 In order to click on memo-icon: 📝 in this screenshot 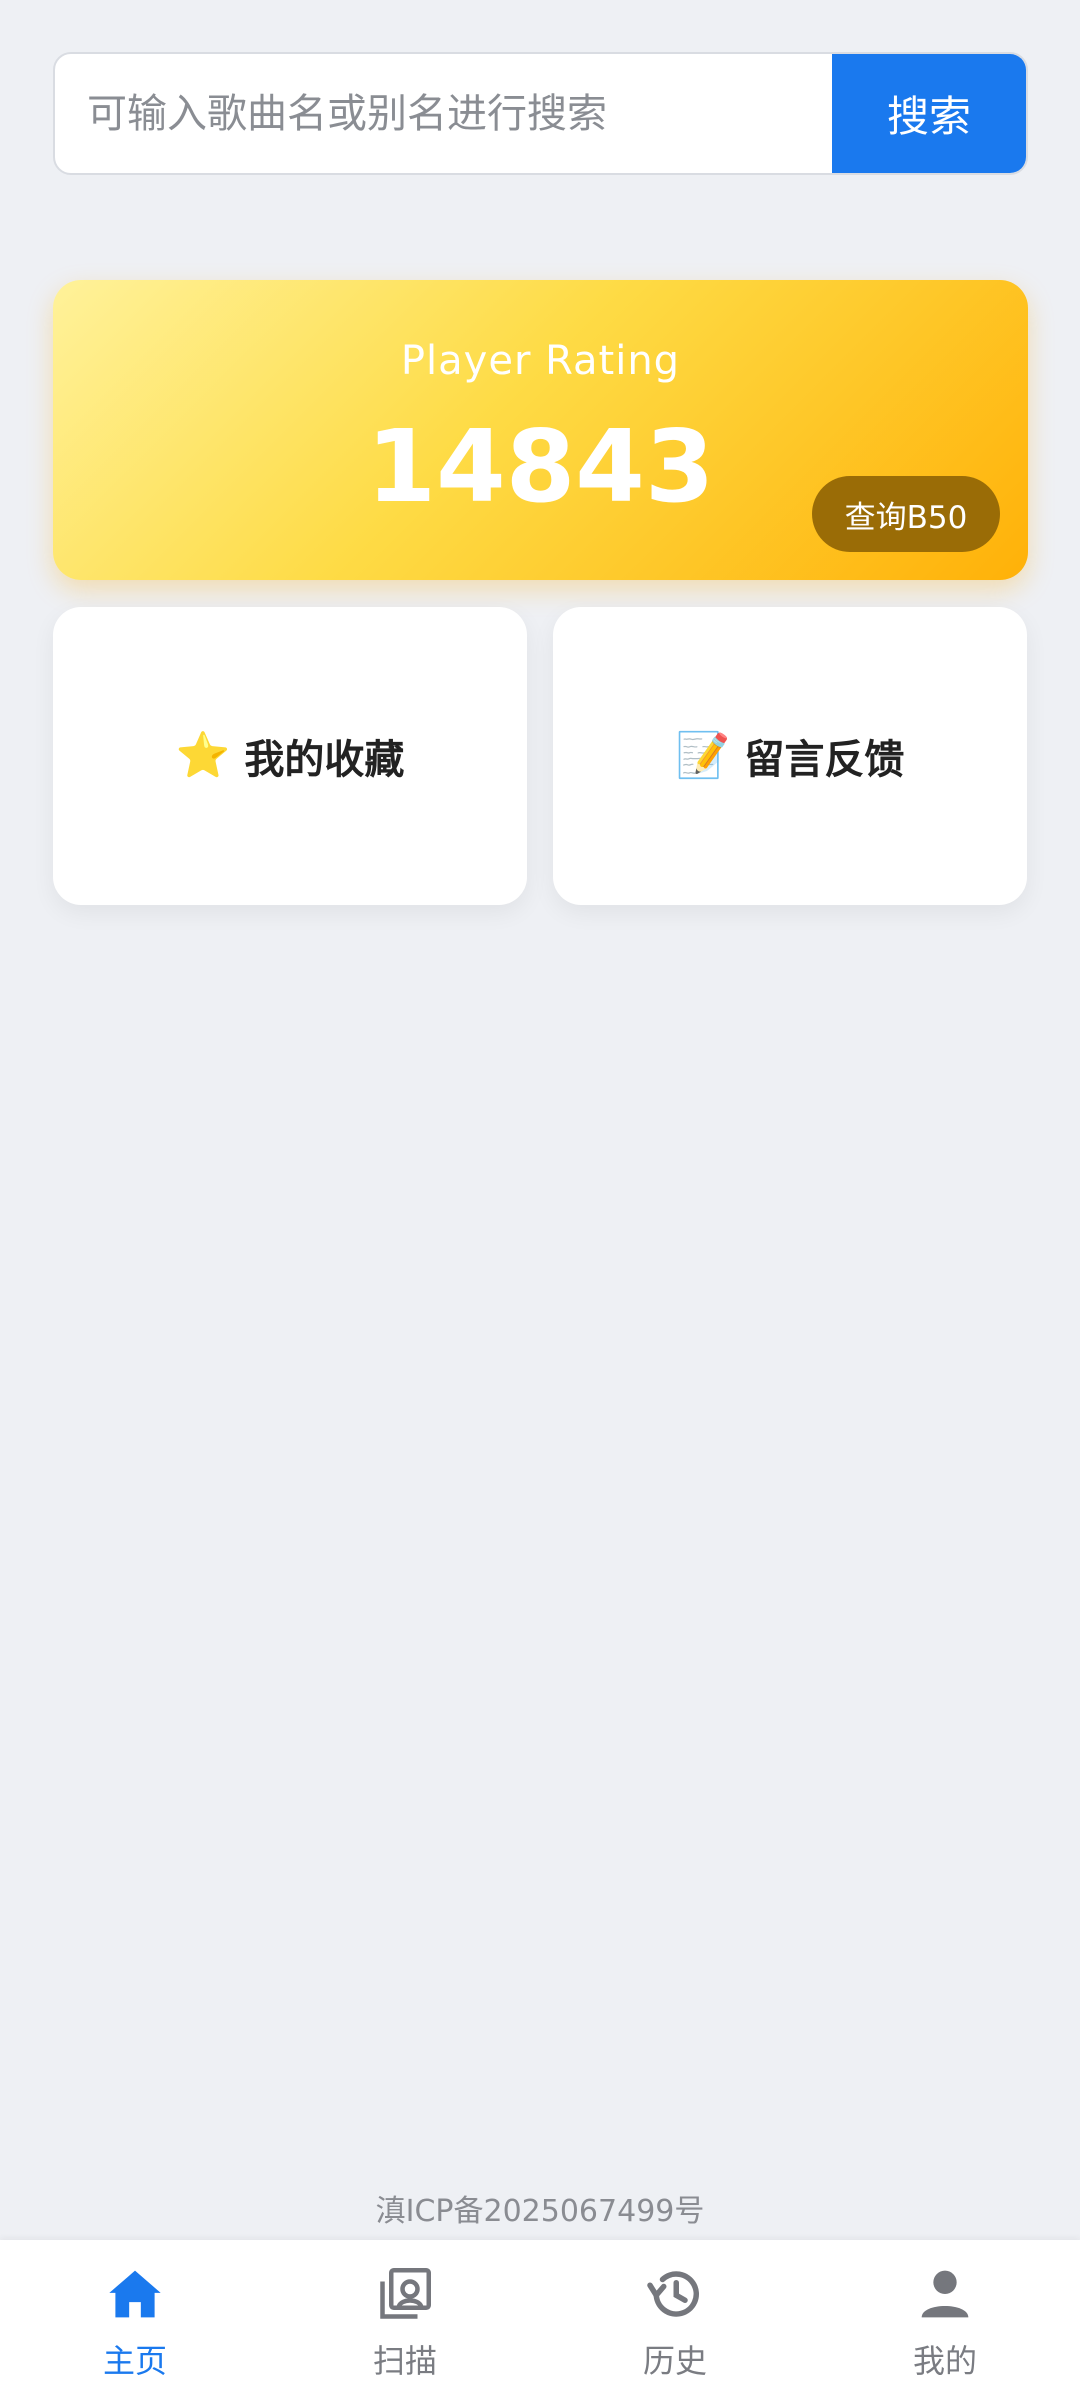, I will do `click(703, 755)`.